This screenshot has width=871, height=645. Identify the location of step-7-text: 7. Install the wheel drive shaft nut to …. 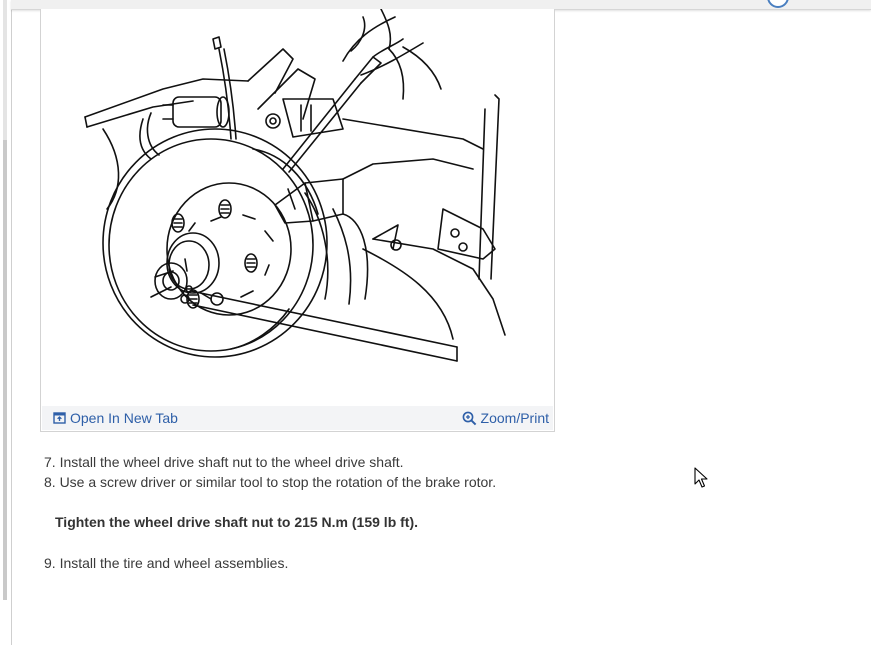
(224, 462).